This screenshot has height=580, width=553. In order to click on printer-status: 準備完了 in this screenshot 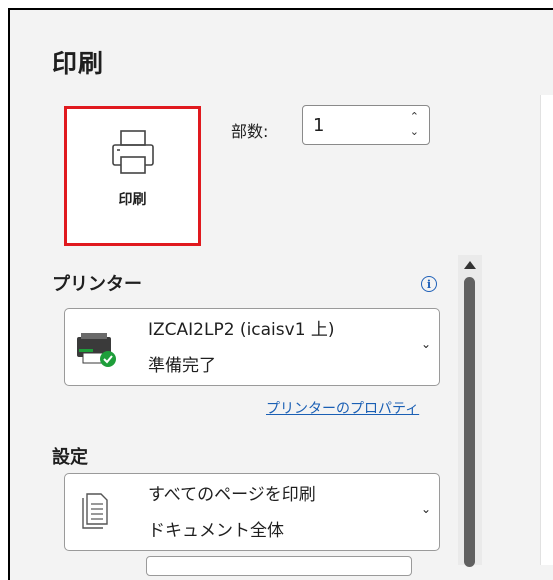, I will do `click(182, 366)`.